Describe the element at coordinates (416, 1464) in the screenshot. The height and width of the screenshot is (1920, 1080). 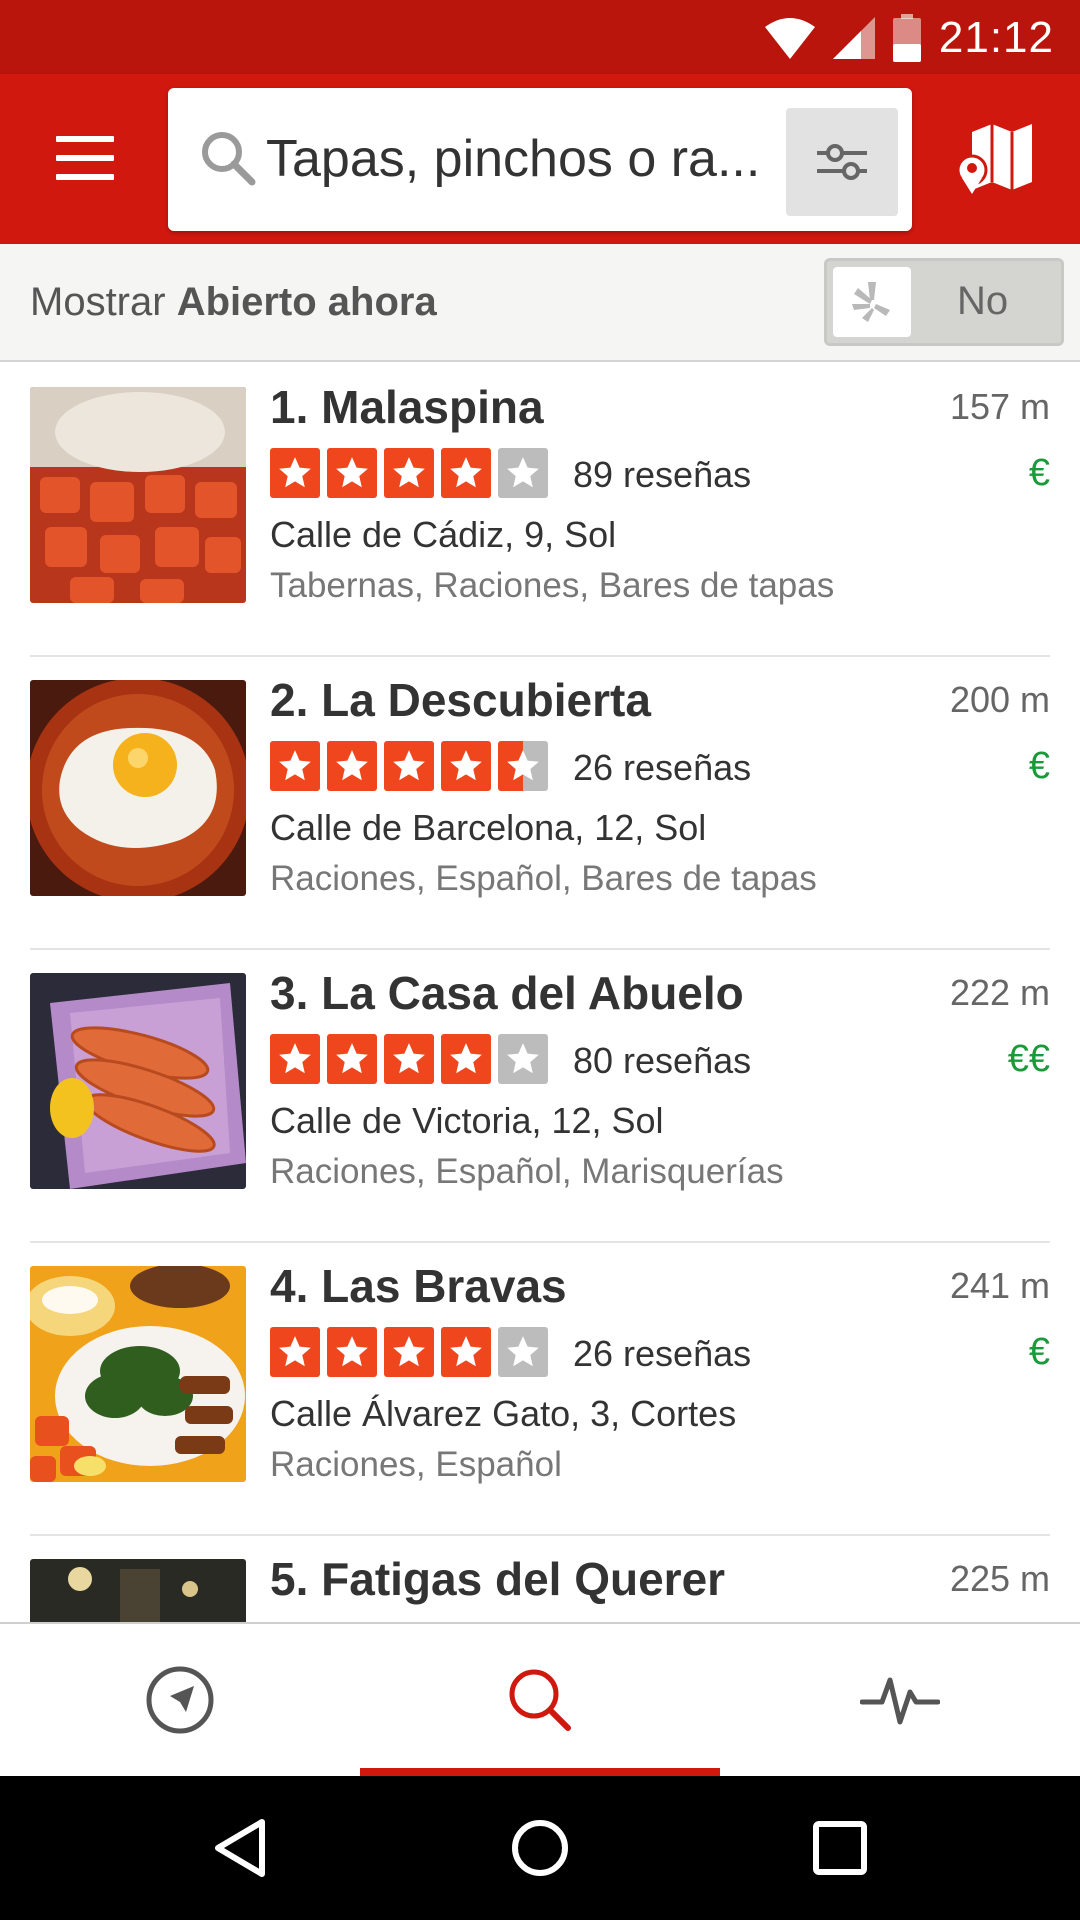
I see `business-categories: Raciones, Español` at that location.